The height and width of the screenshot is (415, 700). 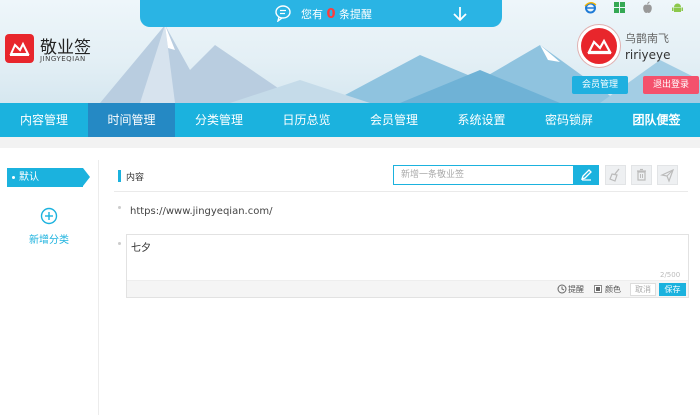 What do you see at coordinates (483, 175) in the screenshot?
I see `new-note-input` at bounding box center [483, 175].